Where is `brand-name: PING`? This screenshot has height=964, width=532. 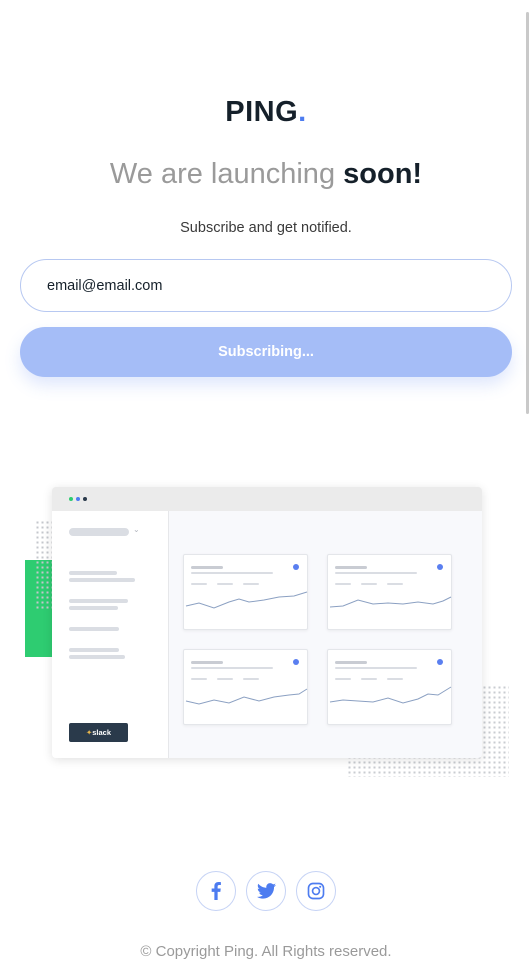
brand-name: PING is located at coordinates (262, 112).